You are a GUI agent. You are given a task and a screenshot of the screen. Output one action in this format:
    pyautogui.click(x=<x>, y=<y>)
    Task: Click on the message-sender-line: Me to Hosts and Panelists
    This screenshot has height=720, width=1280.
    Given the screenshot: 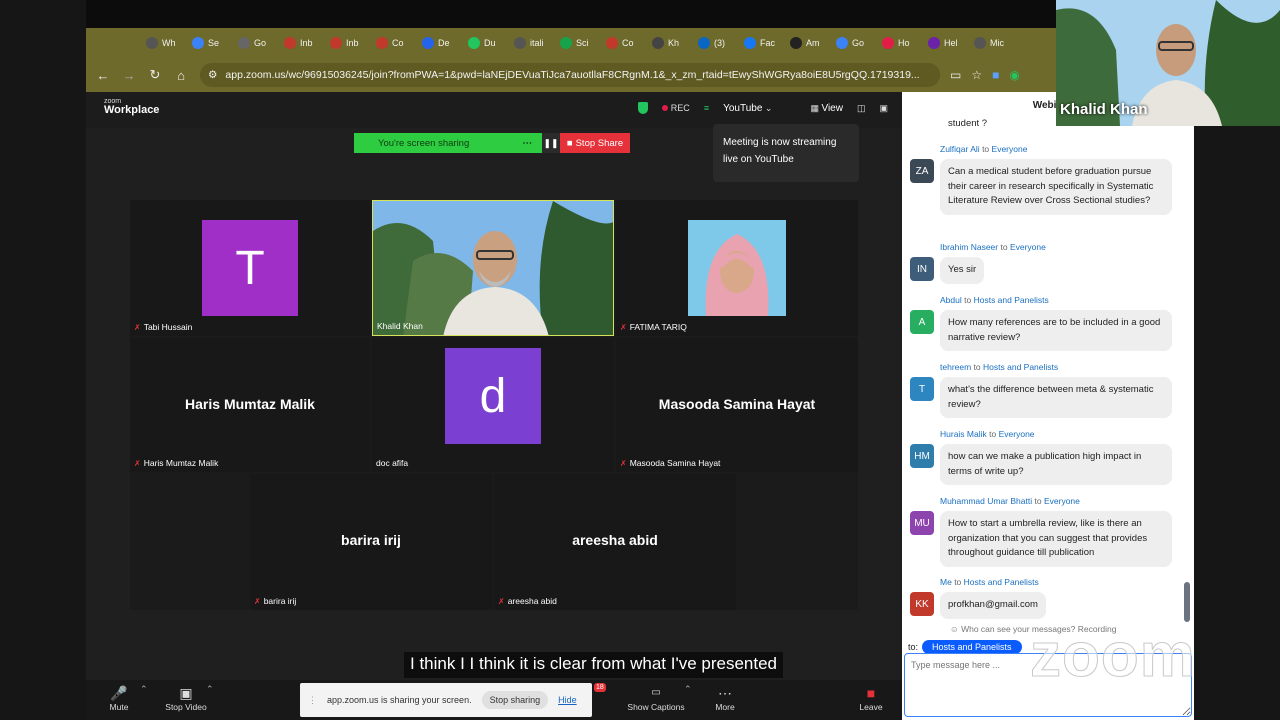 What is the action you would take?
    pyautogui.click(x=1045, y=582)
    